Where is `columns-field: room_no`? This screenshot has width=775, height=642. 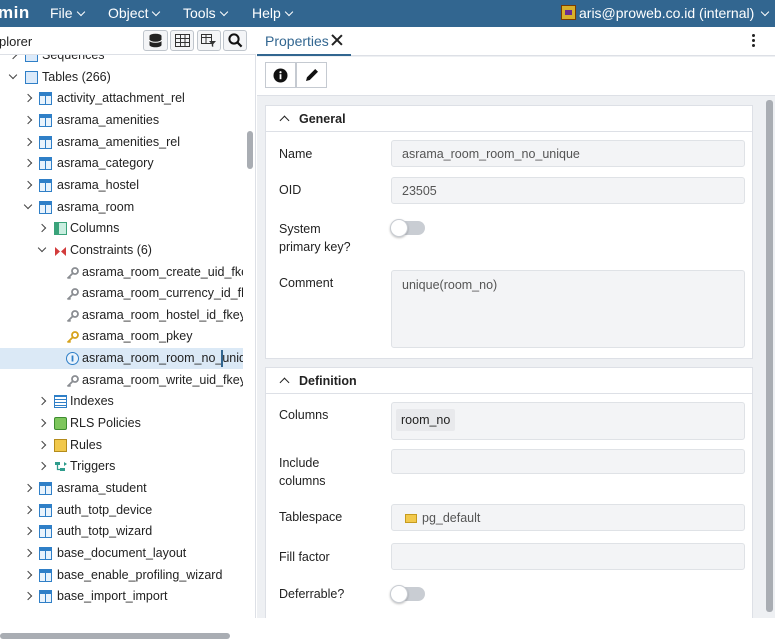 columns-field: room_no is located at coordinates (568, 421).